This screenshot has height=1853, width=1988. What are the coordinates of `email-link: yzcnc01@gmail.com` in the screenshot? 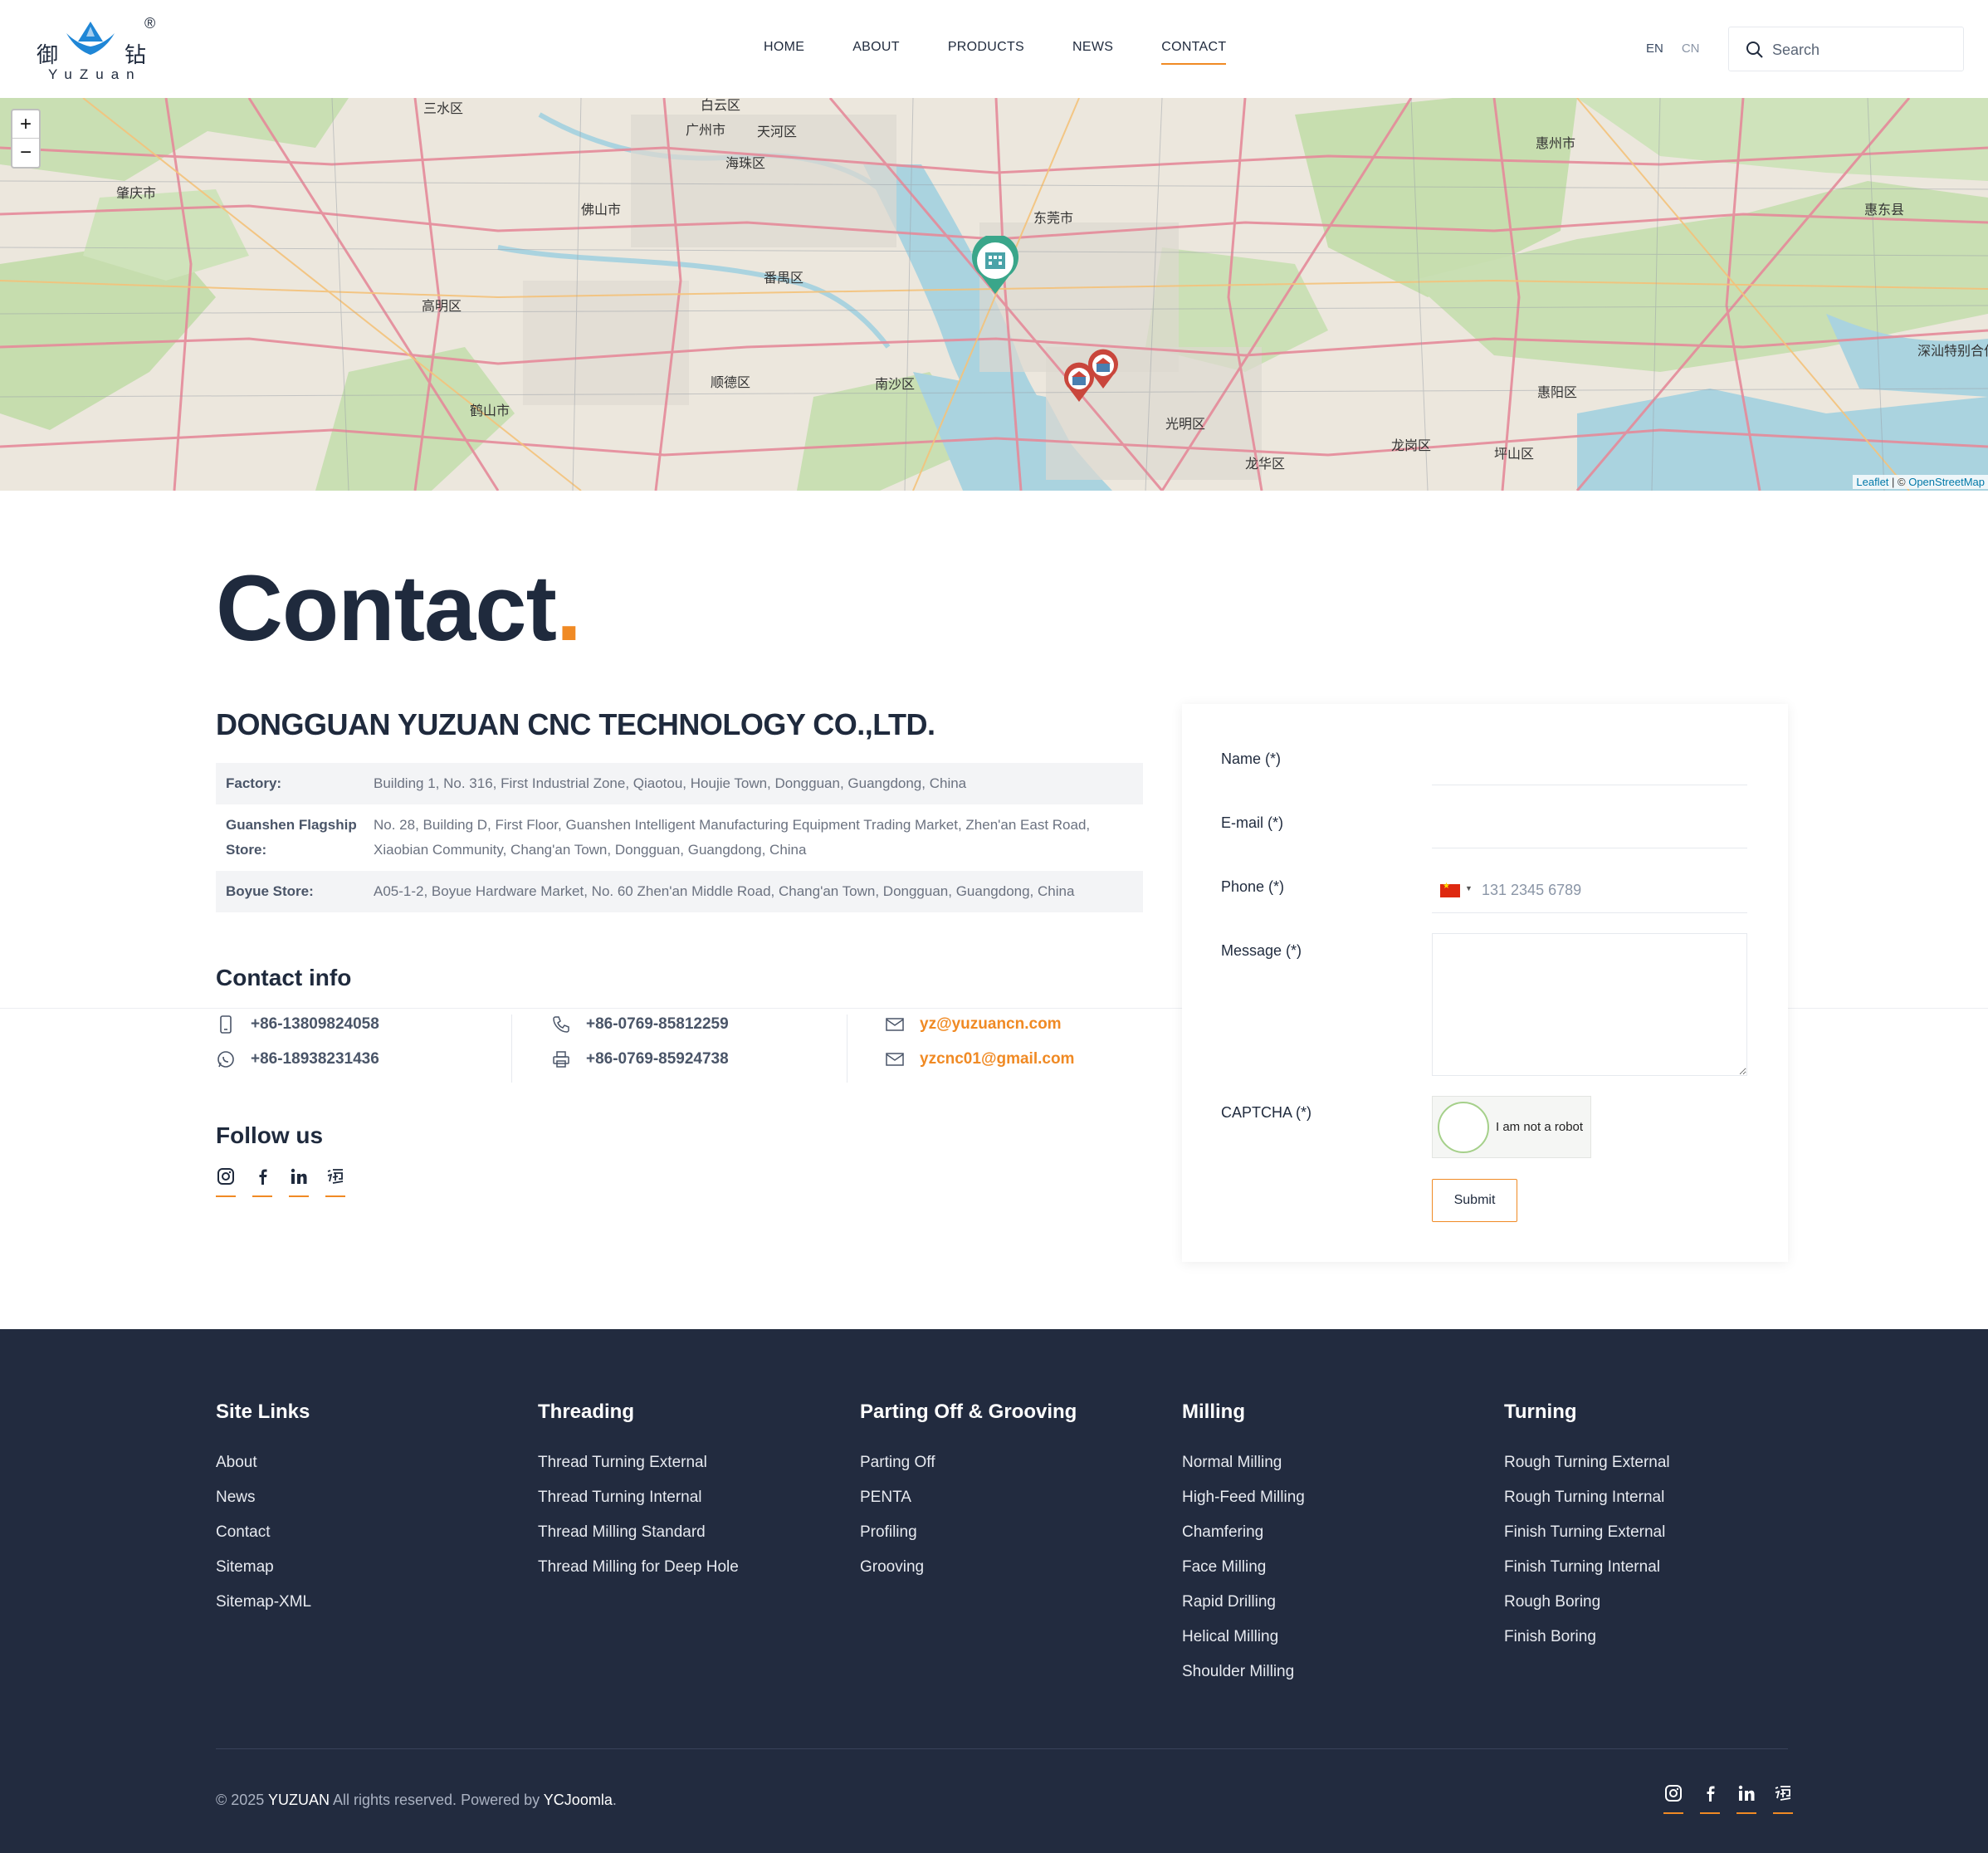 It's located at (997, 1059).